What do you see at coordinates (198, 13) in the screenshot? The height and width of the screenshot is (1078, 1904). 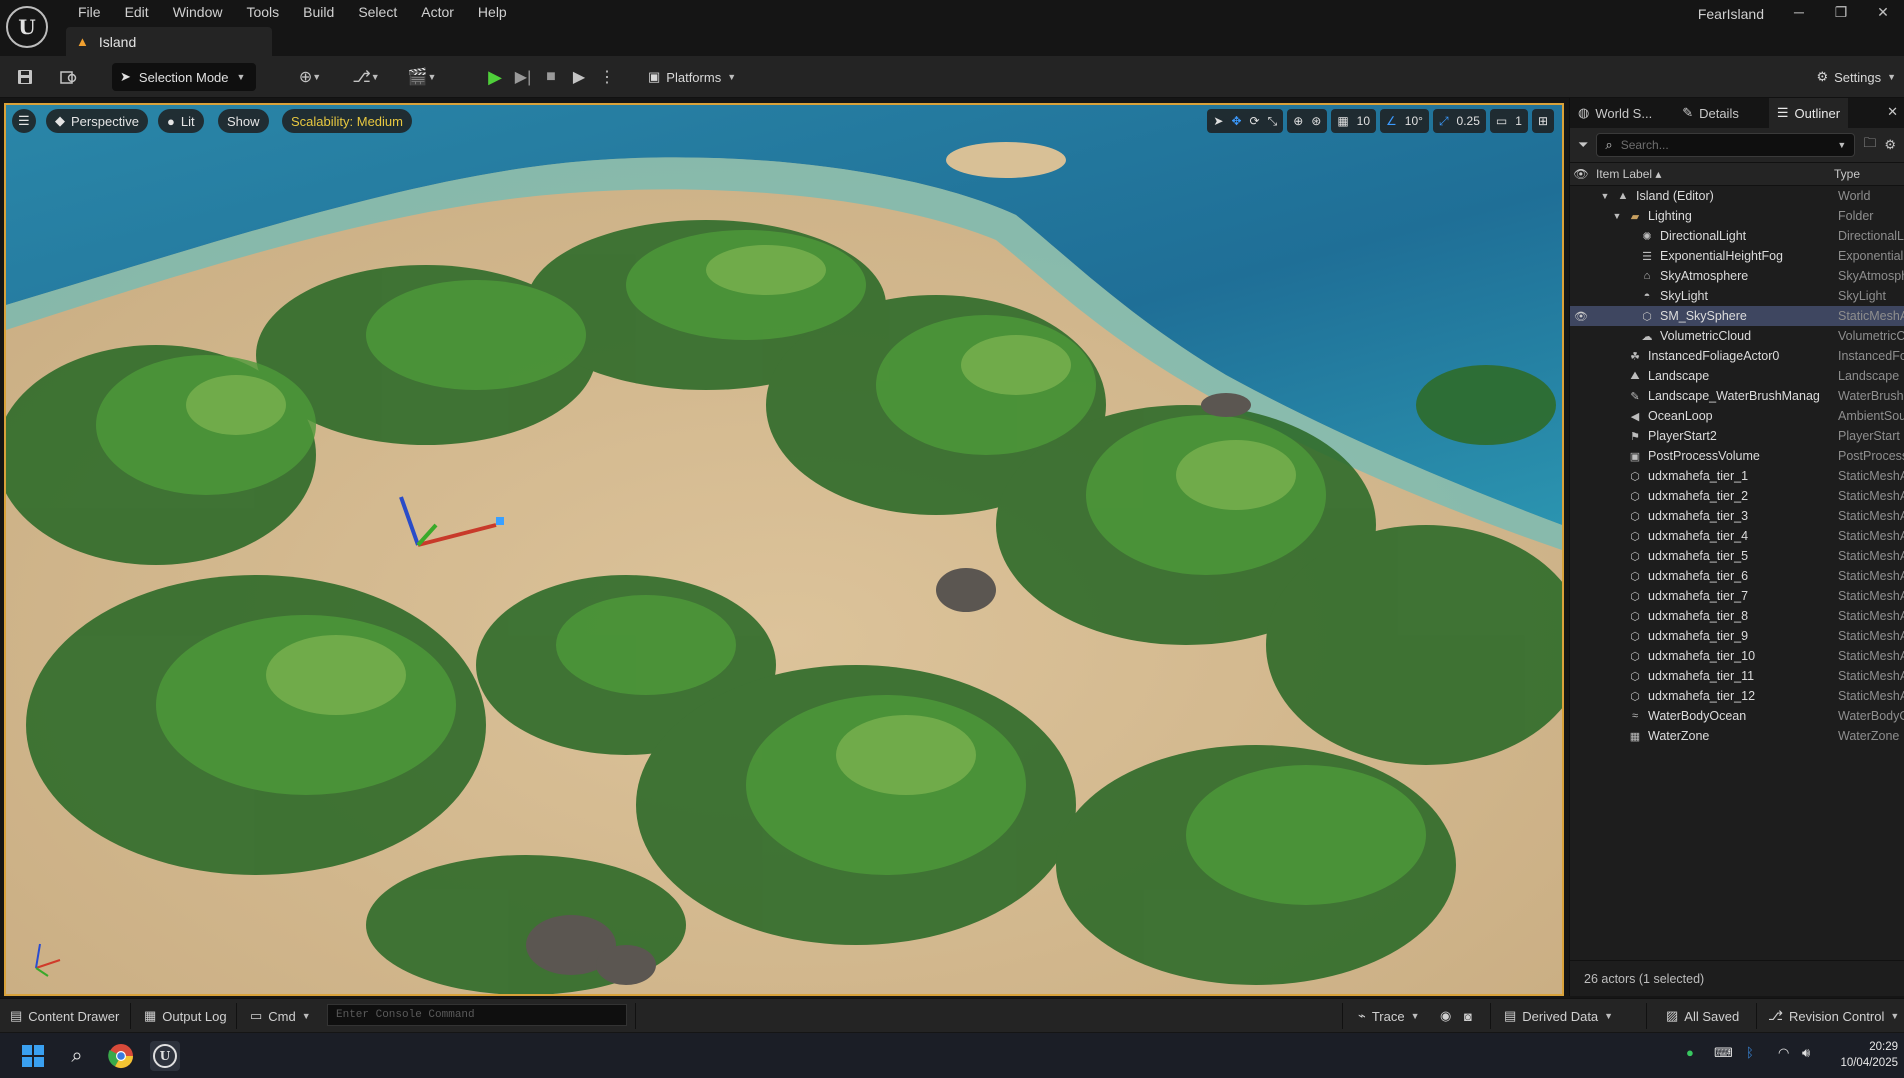 I see `menu-window: Window` at bounding box center [198, 13].